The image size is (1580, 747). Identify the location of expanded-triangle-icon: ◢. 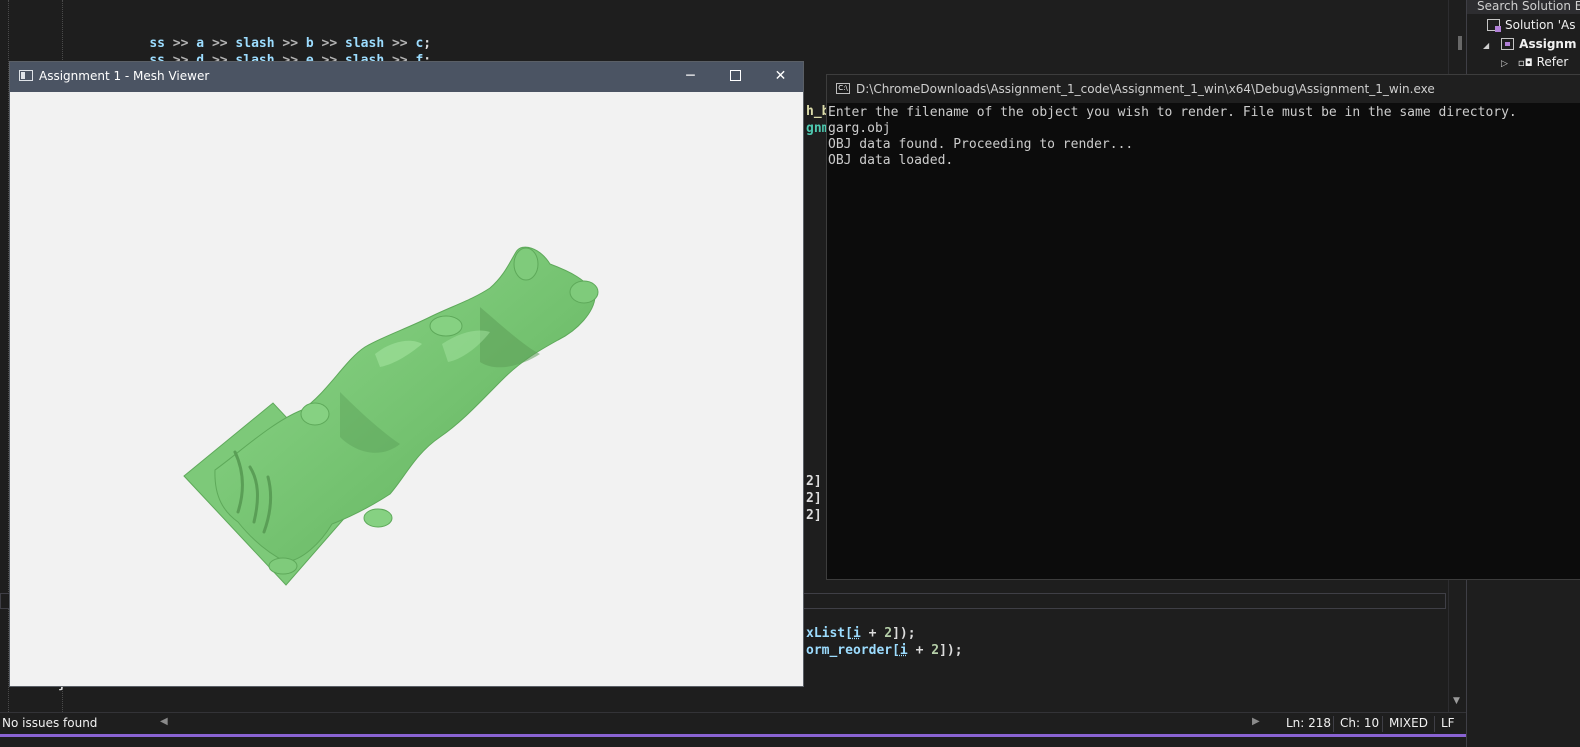
(1486, 45).